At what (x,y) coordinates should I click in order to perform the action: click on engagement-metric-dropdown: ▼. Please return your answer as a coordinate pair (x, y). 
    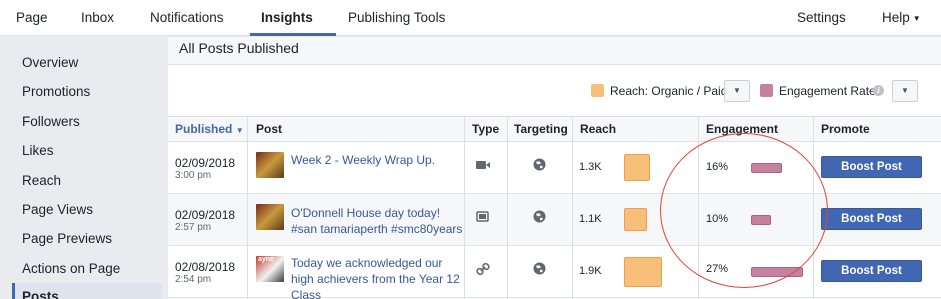
    Looking at the image, I should click on (905, 91).